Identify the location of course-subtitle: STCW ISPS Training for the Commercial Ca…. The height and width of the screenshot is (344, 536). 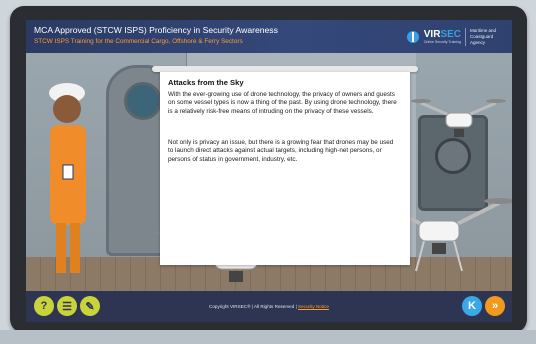
(138, 41).